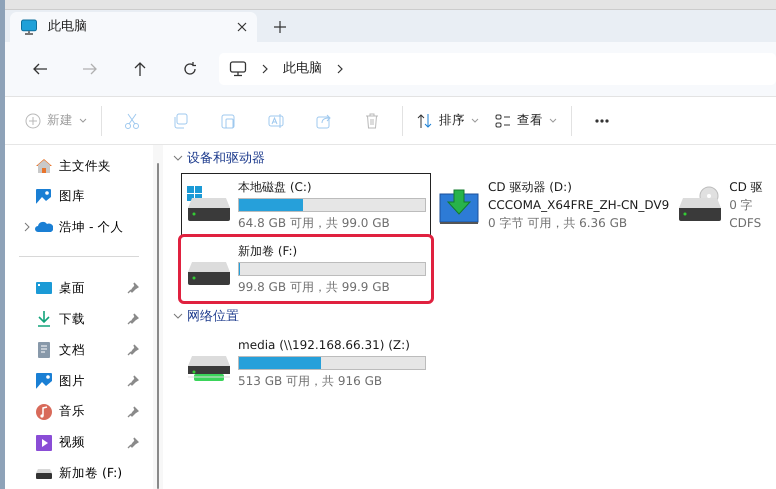 This screenshot has height=489, width=776. I want to click on drive-tile: media (\\192.168.66.31) (Z:) 513 GB 可用，共 916 GB, so click(306, 363).